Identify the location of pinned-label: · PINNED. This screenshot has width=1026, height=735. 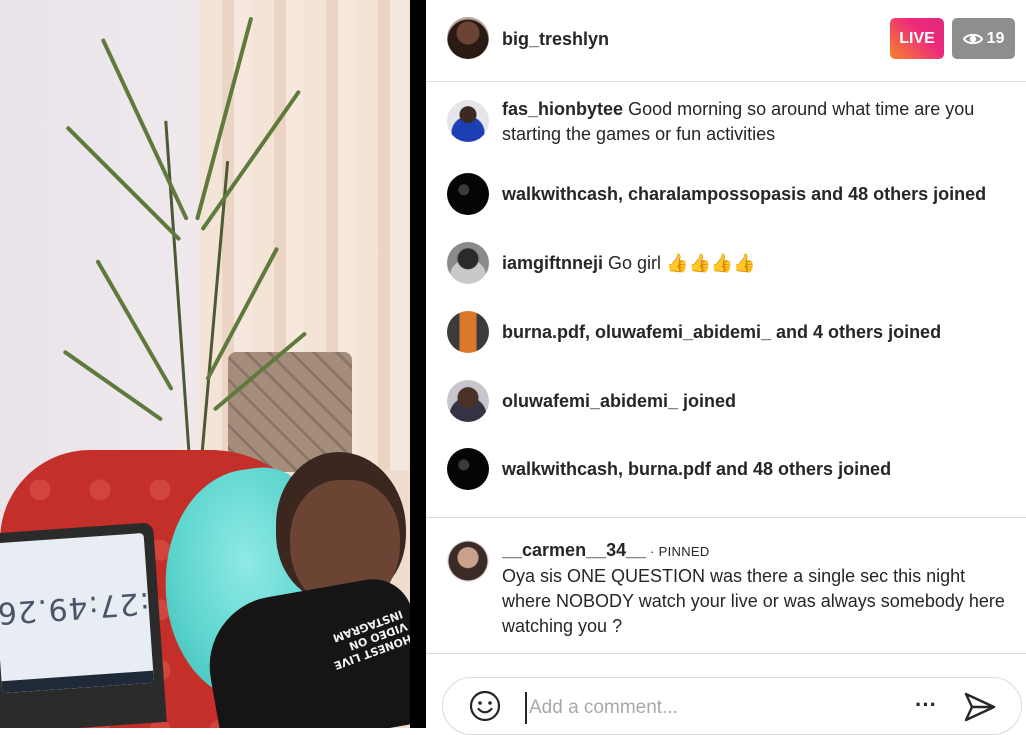
(680, 551).